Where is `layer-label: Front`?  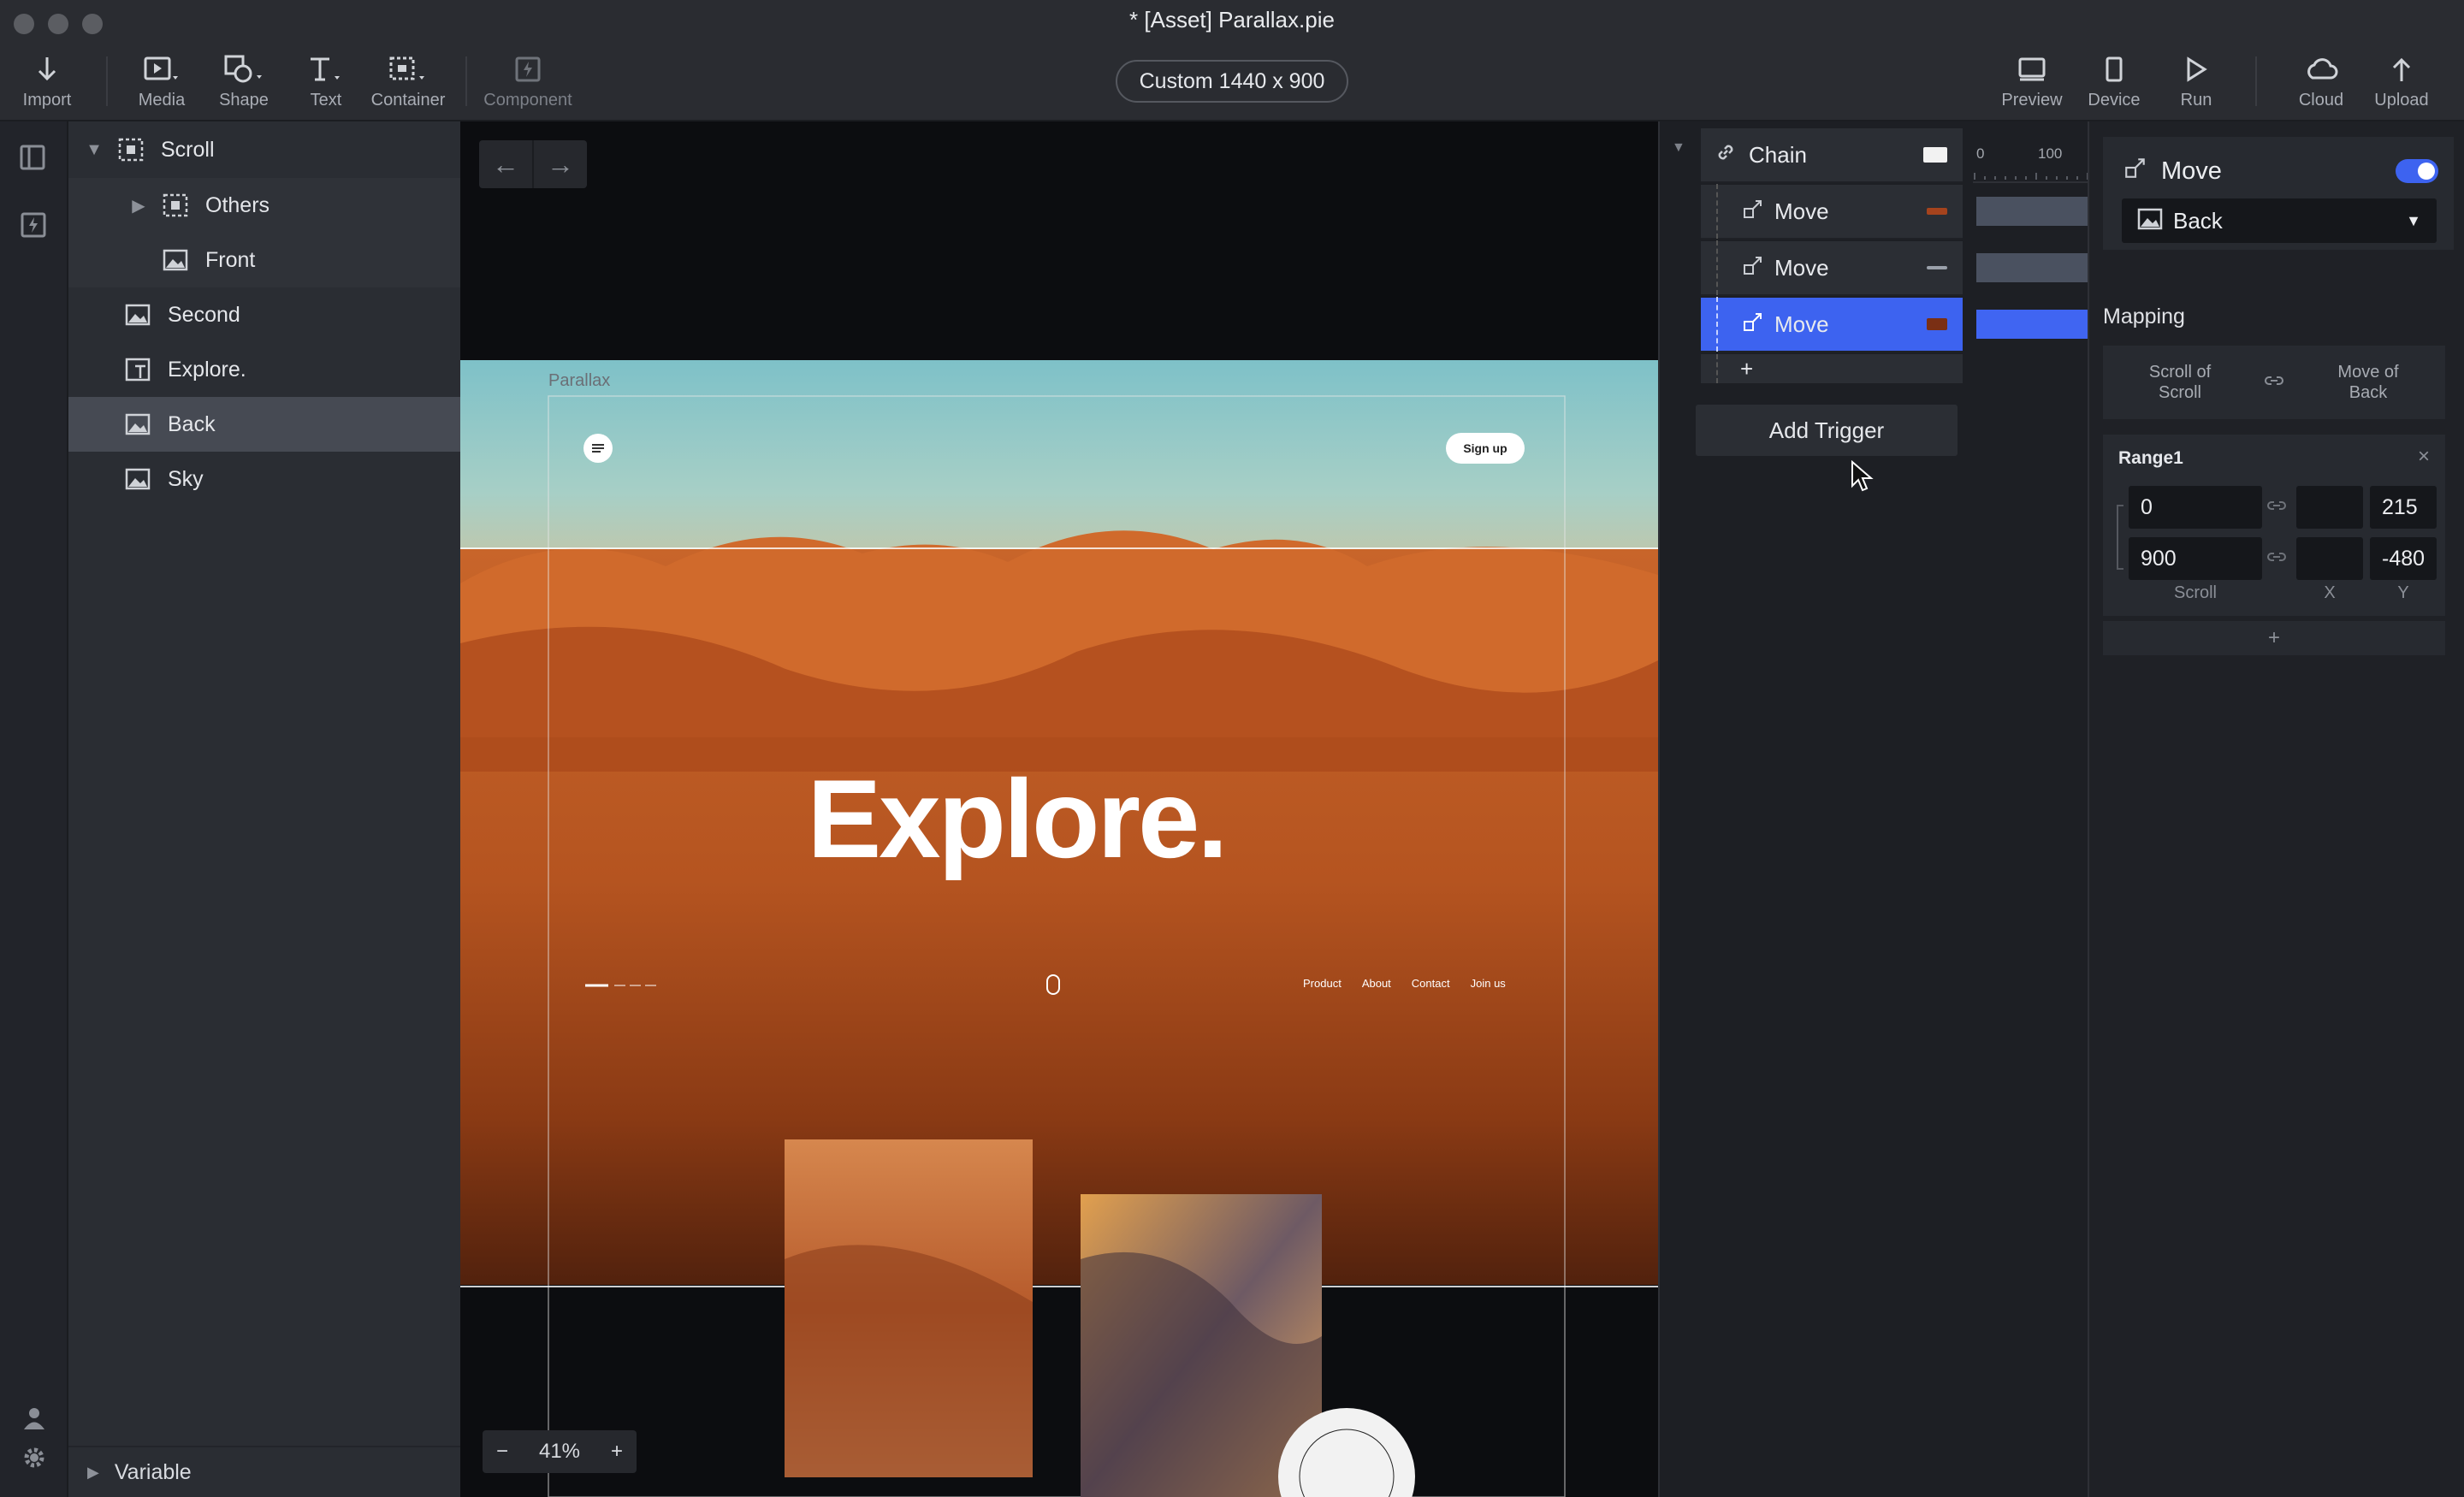 layer-label: Front is located at coordinates (230, 259).